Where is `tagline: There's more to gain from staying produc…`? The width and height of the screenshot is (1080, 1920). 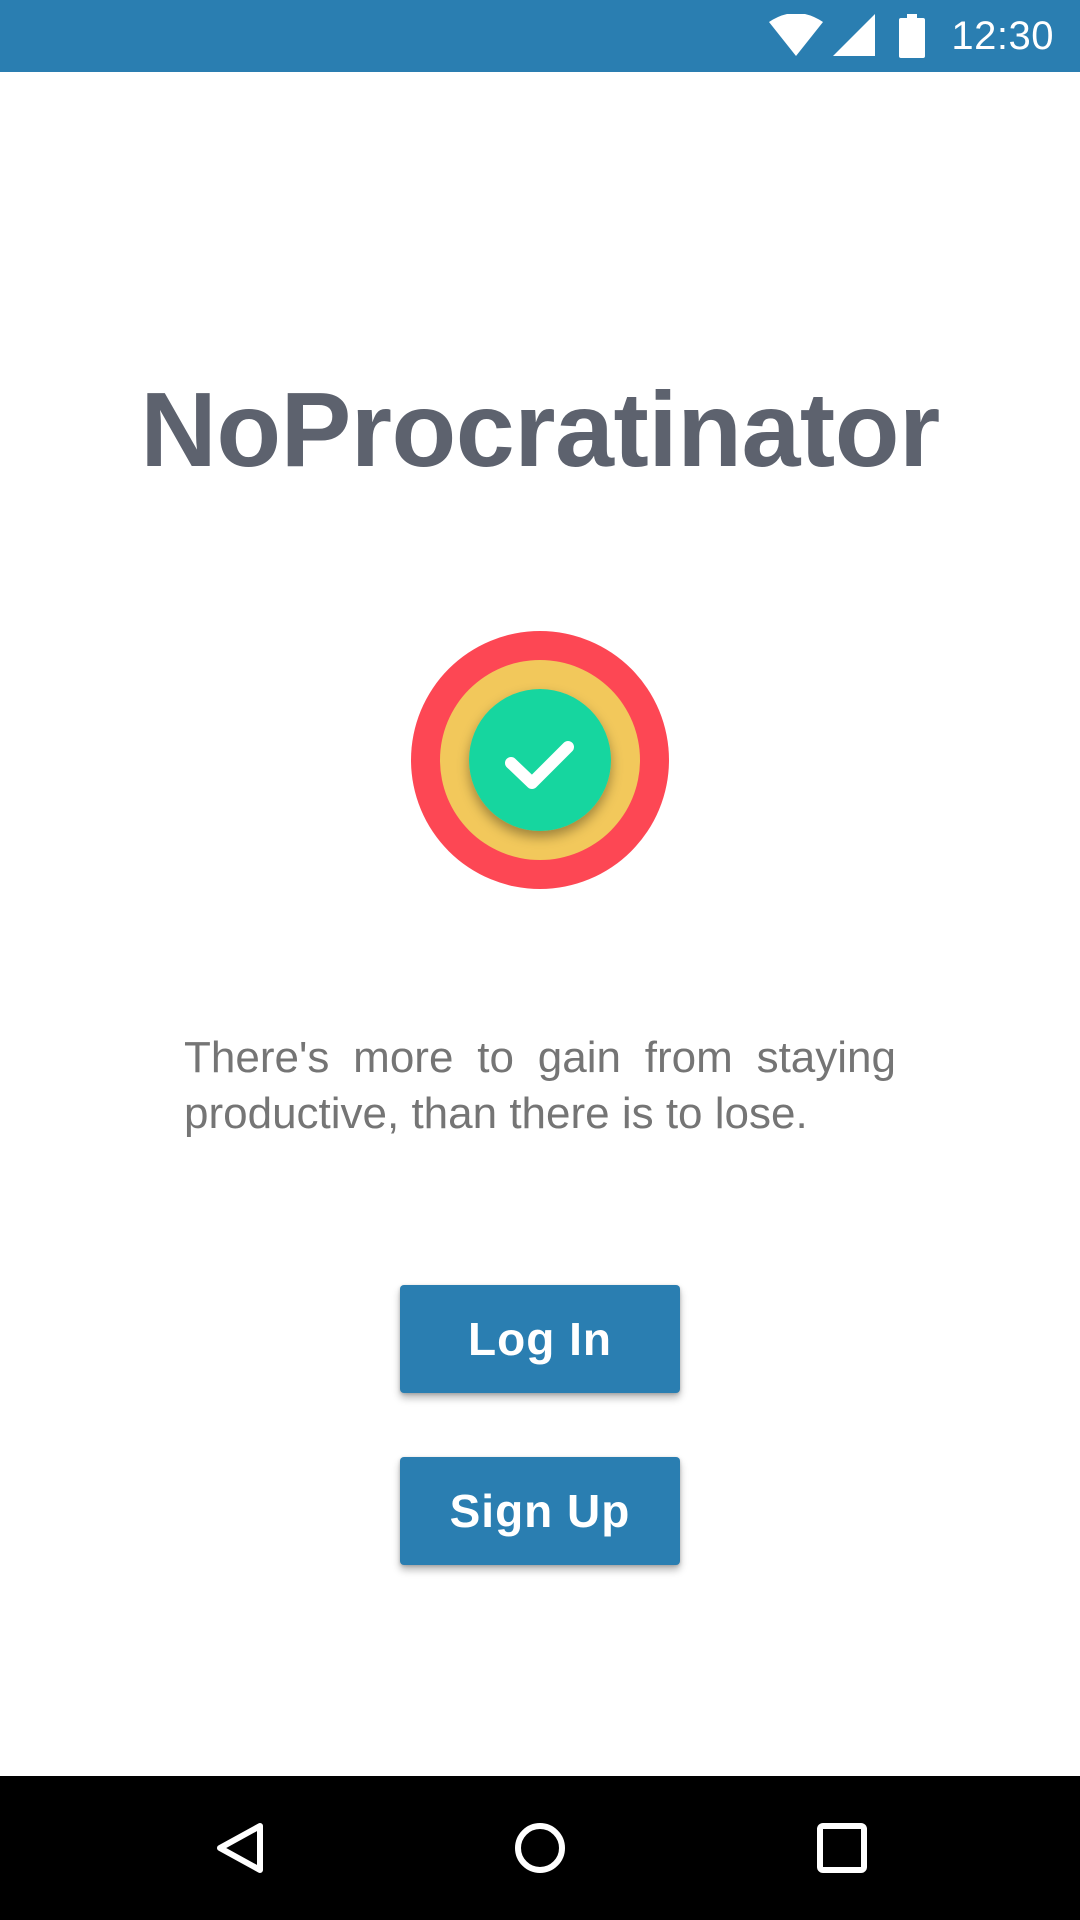 tagline: There's more to gain from staying produc… is located at coordinates (540, 1085).